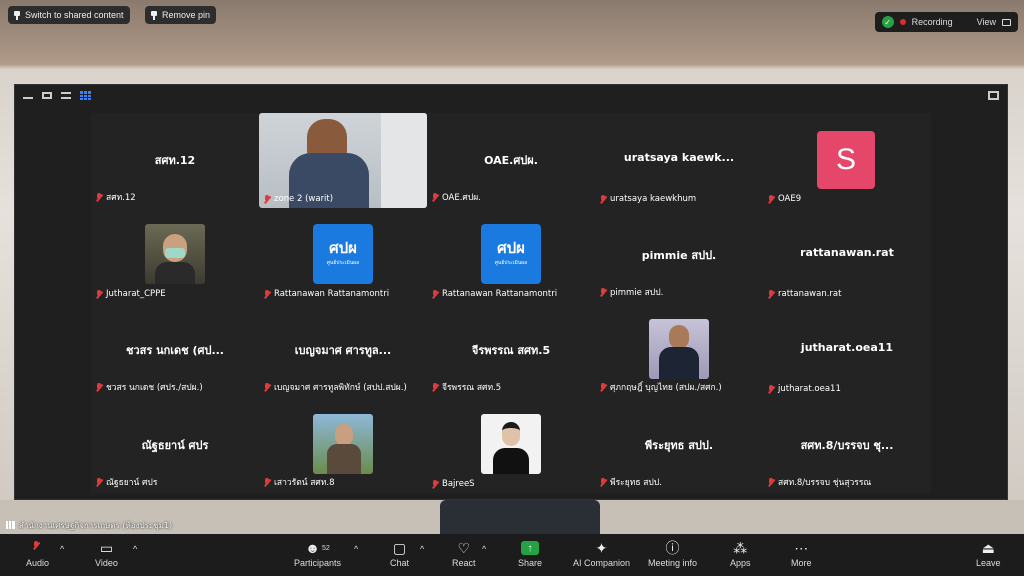 This screenshot has width=1024, height=576. Describe the element at coordinates (464, 553) in the screenshot. I see `react-button: ♡ React` at that location.